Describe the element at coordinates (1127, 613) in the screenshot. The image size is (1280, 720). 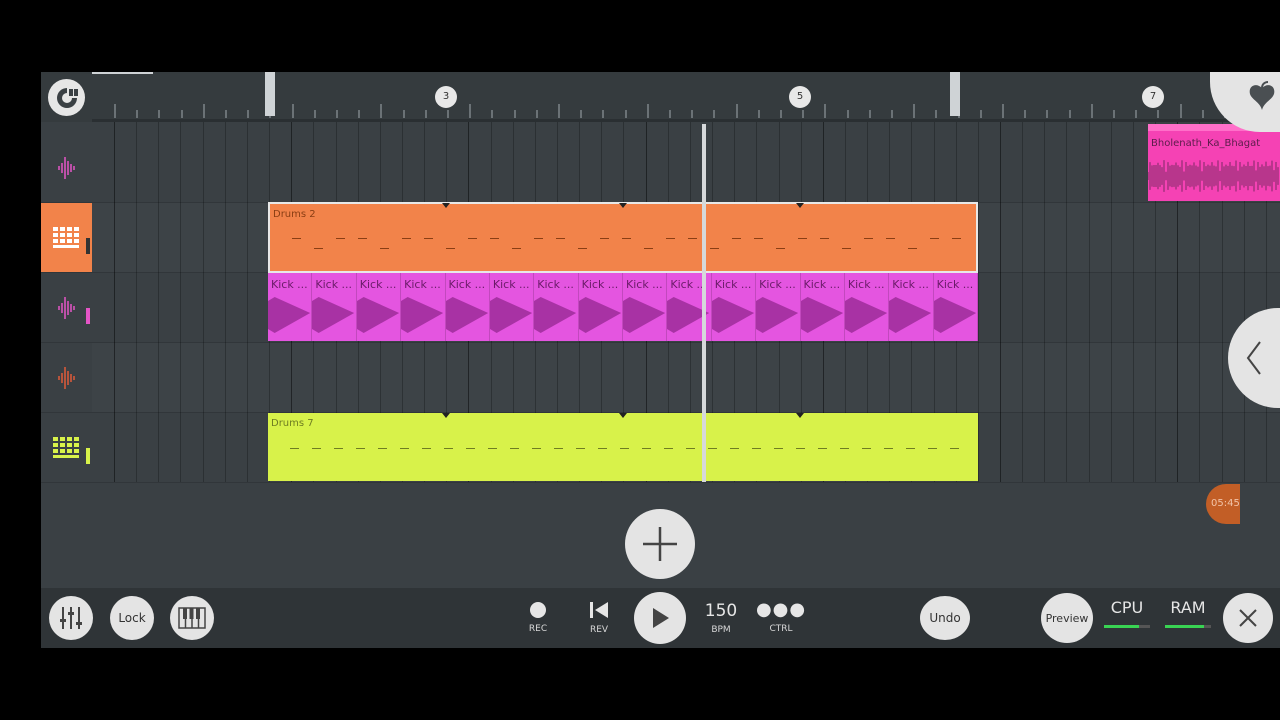
I see `cpu-meter: CPU` at that location.